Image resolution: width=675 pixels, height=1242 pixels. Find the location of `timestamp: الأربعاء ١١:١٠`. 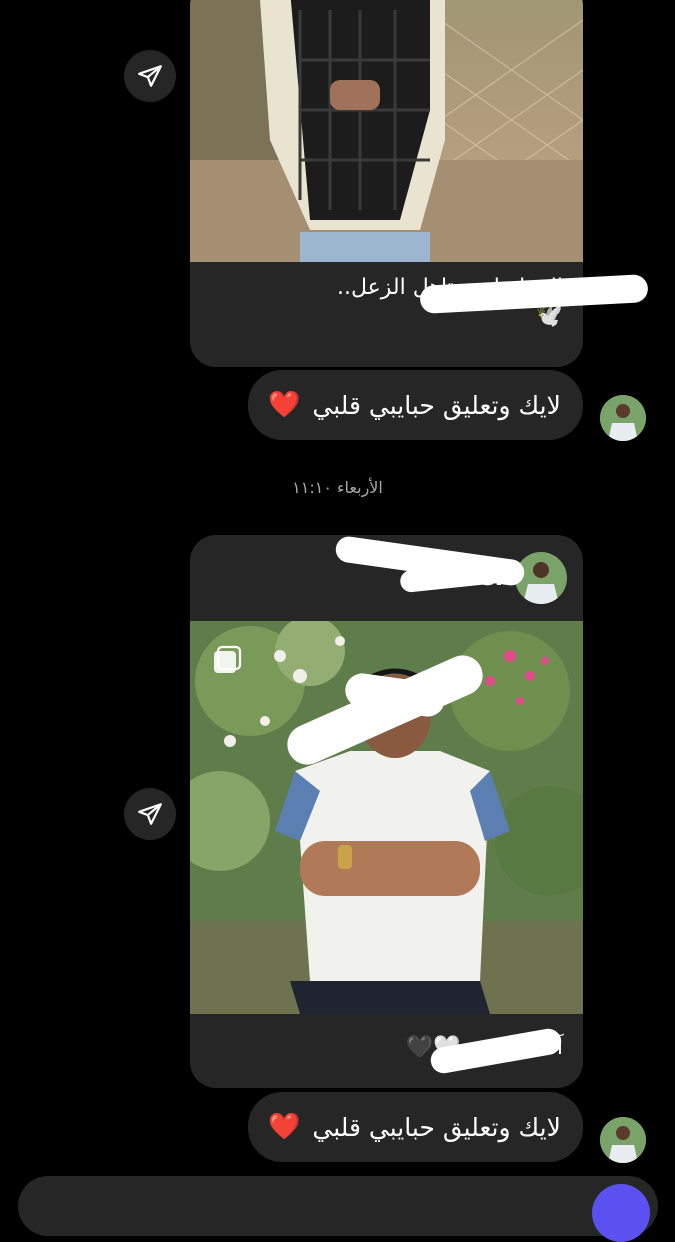

timestamp: الأربعاء ١١:١٠ is located at coordinates (337, 487).